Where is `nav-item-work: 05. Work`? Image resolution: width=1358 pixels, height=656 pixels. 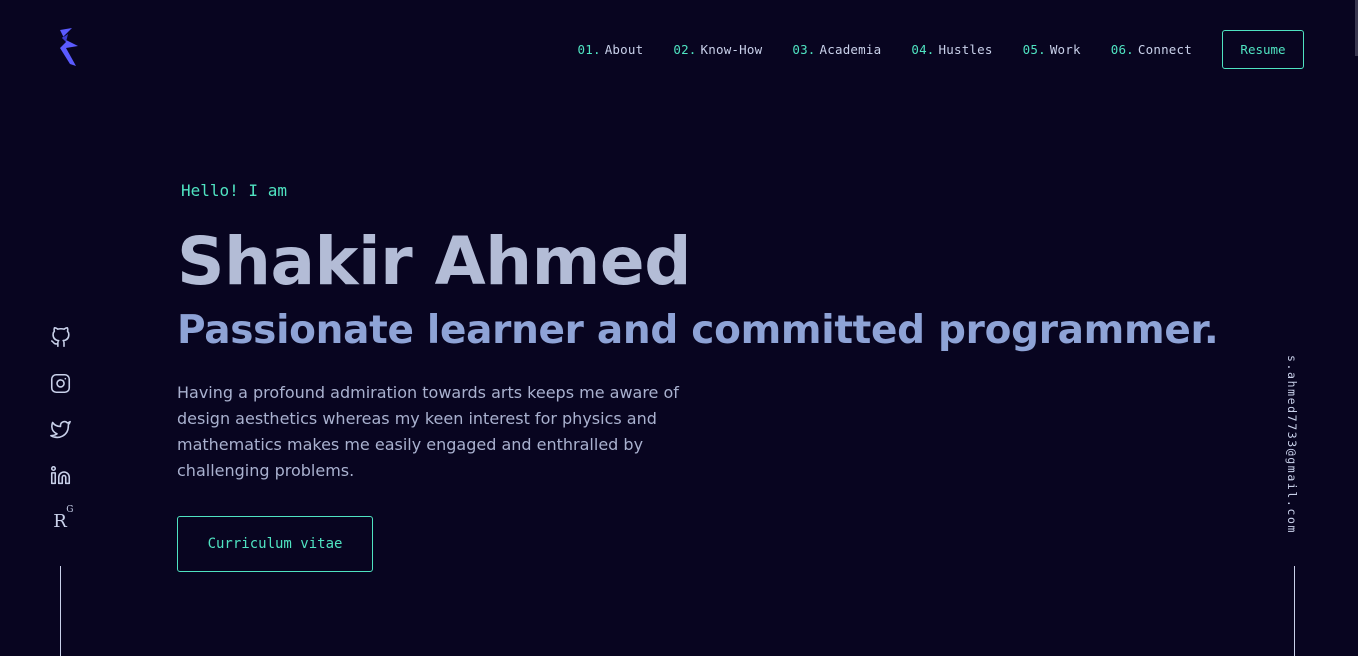
nav-item-work: 05. Work is located at coordinates (1052, 49).